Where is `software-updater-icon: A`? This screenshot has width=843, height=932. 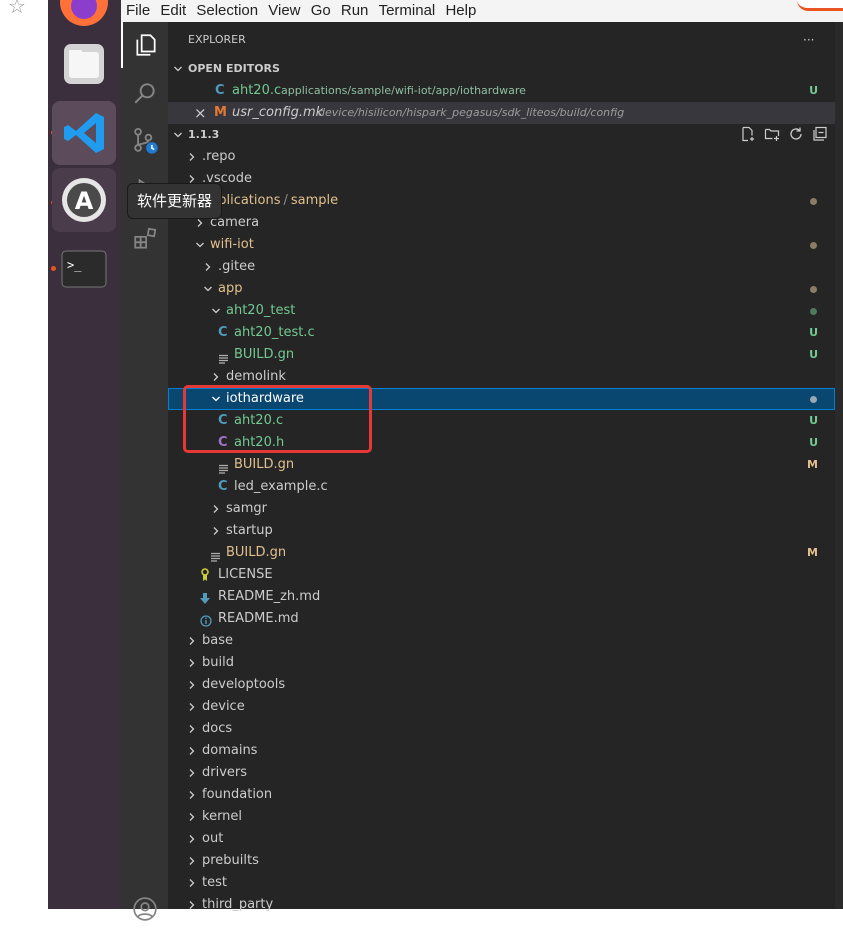
software-updater-icon: A is located at coordinates (84, 200).